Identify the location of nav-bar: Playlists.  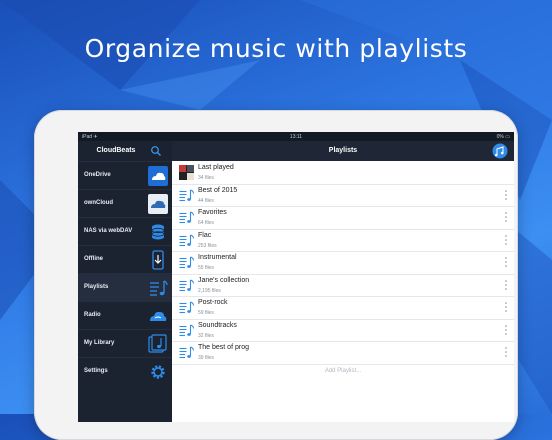
(343, 151).